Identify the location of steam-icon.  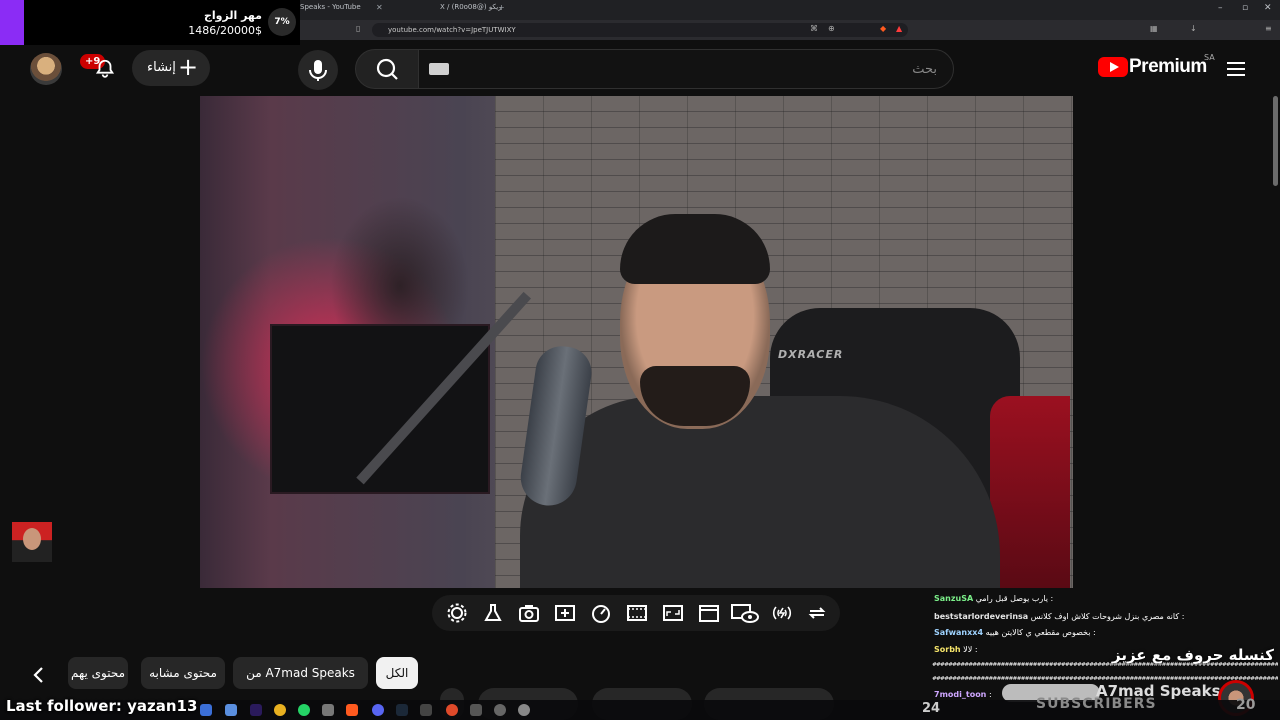
(402, 710).